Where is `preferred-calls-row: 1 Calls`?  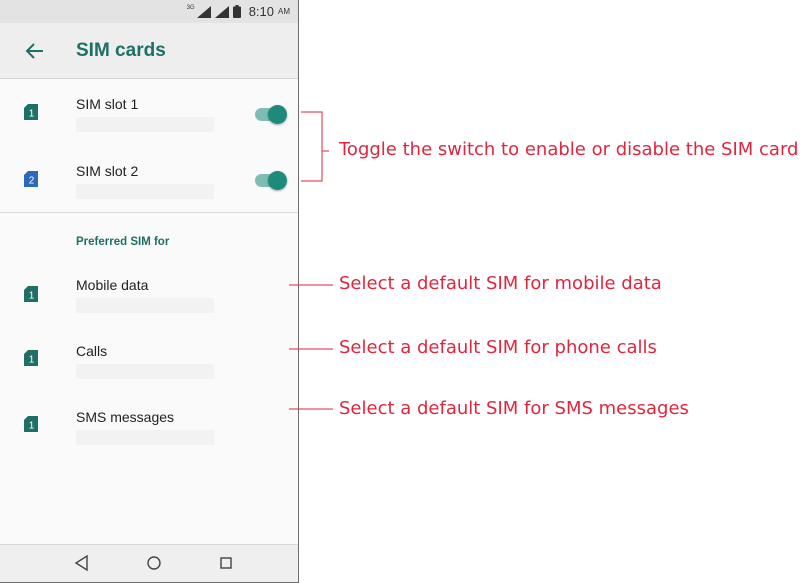
preferred-calls-row: 1 Calls is located at coordinates (149, 368).